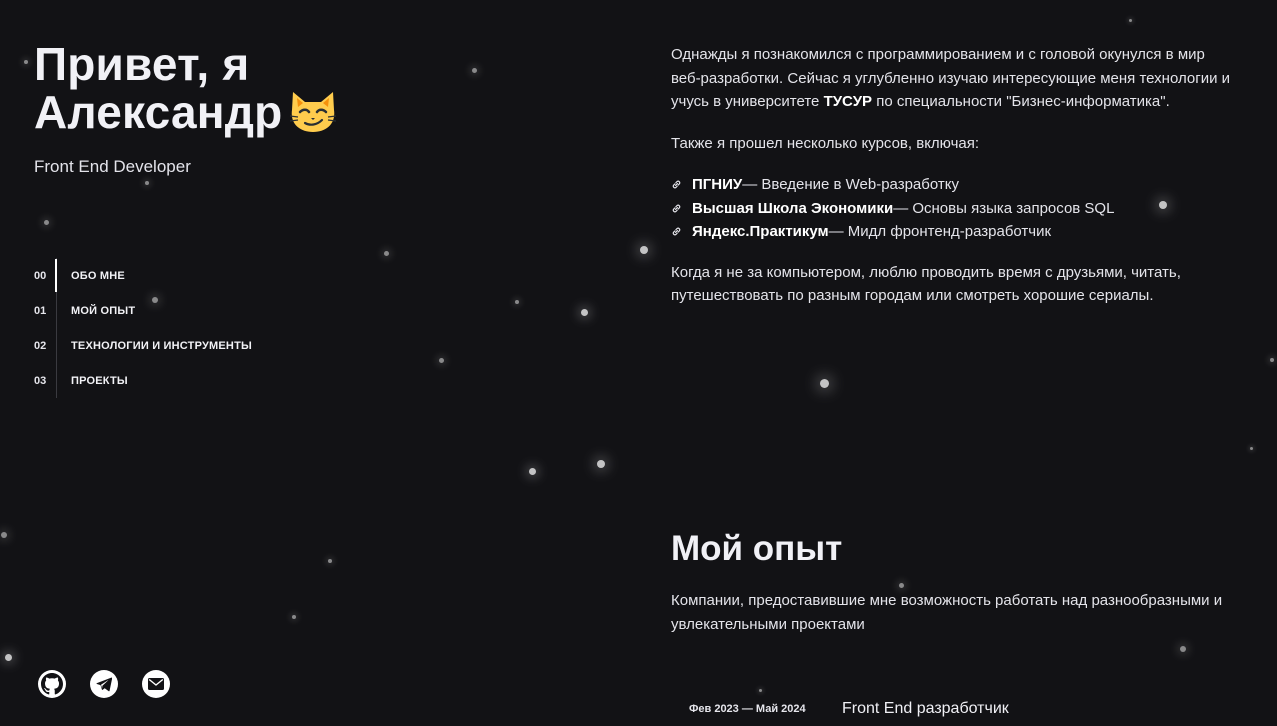 Image resolution: width=1277 pixels, height=726 pixels. I want to click on mail-icon, so click(156, 684).